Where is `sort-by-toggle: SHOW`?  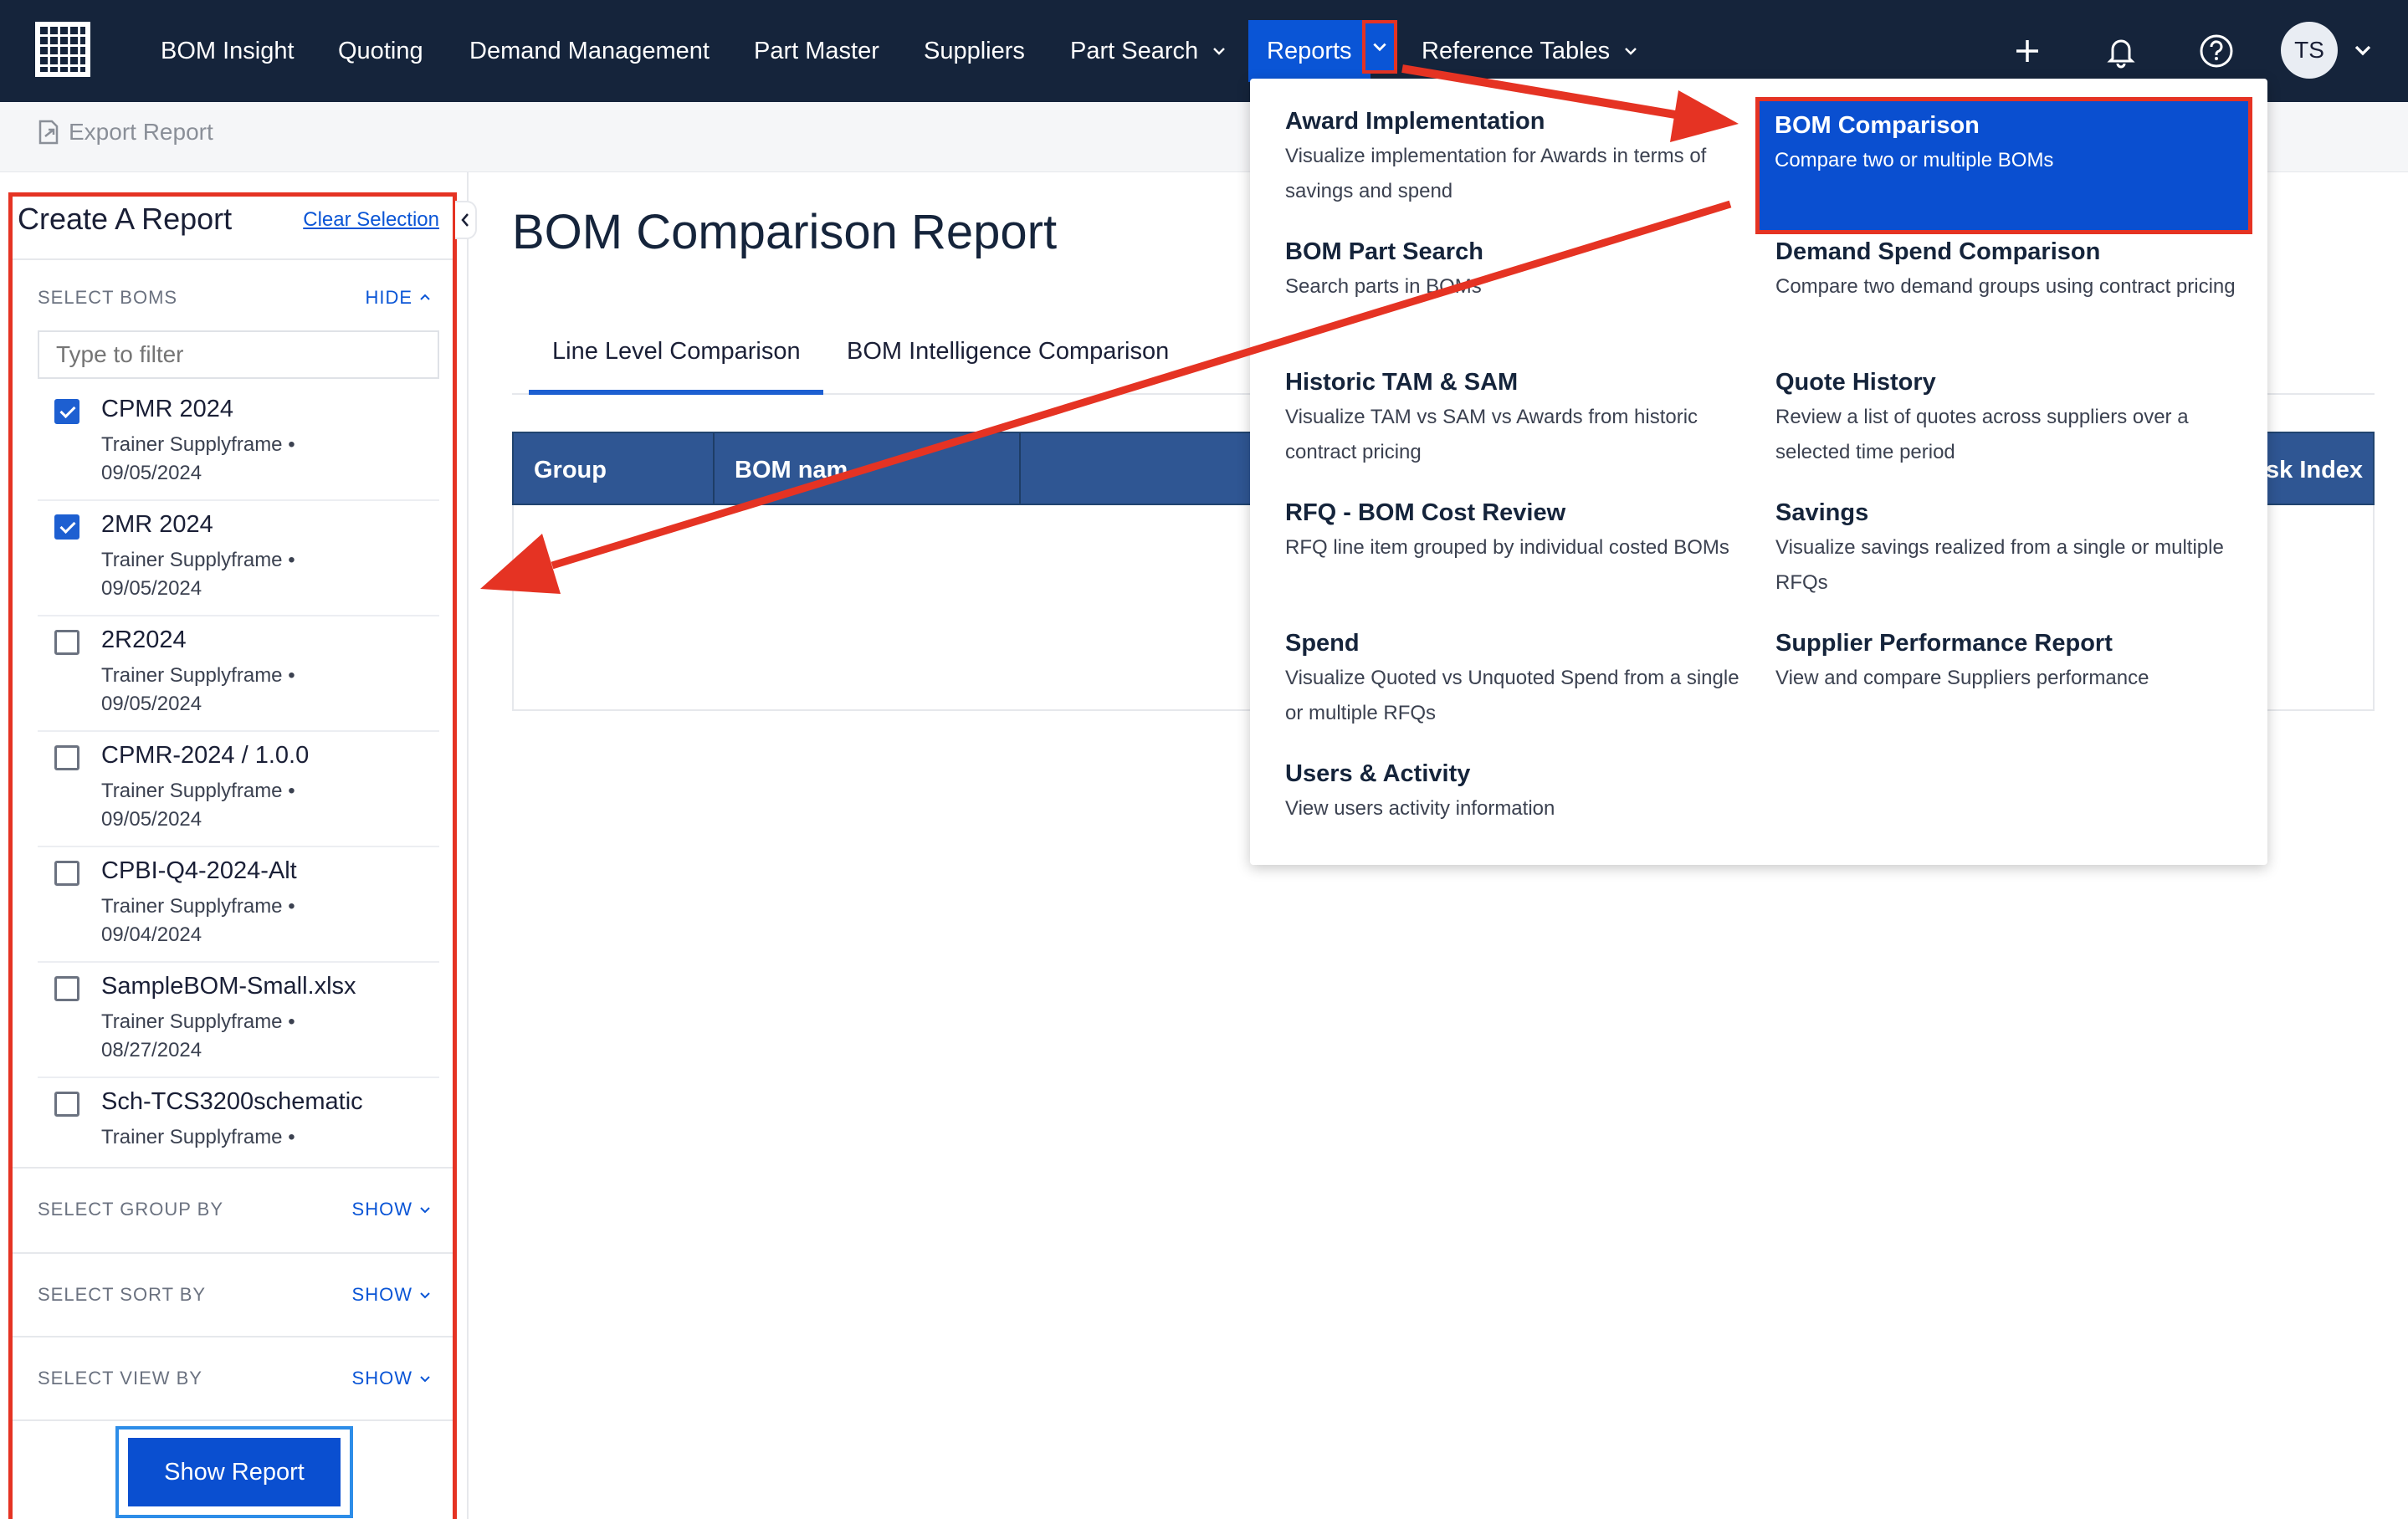
sort-by-toggle: SHOW is located at coordinates (391, 1295).